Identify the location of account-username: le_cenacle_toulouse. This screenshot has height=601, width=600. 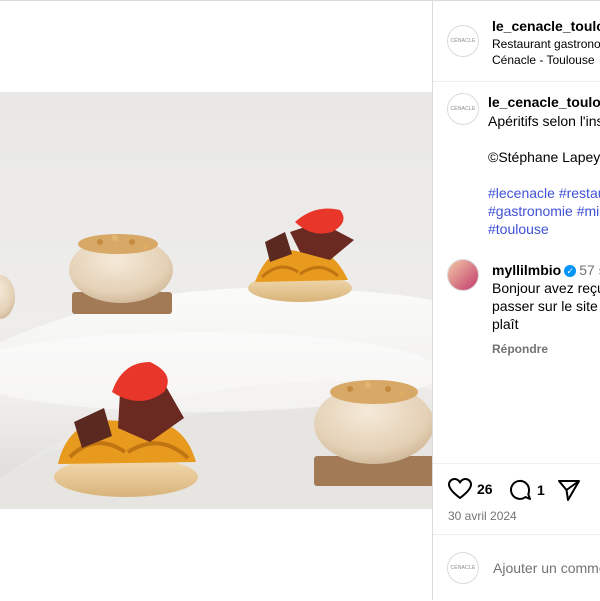
(546, 26).